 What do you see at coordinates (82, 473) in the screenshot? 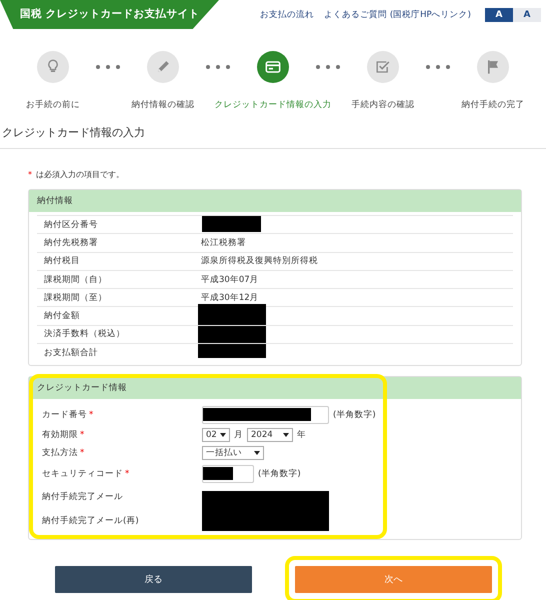
I see `field-label: セキュリティコード` at bounding box center [82, 473].